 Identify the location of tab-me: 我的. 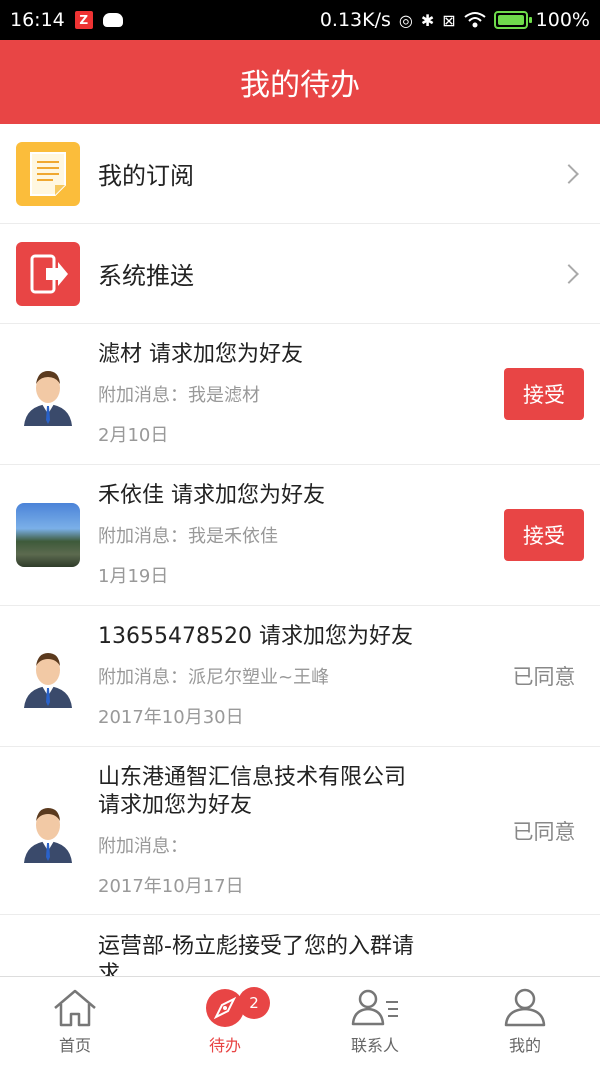
(525, 1022).